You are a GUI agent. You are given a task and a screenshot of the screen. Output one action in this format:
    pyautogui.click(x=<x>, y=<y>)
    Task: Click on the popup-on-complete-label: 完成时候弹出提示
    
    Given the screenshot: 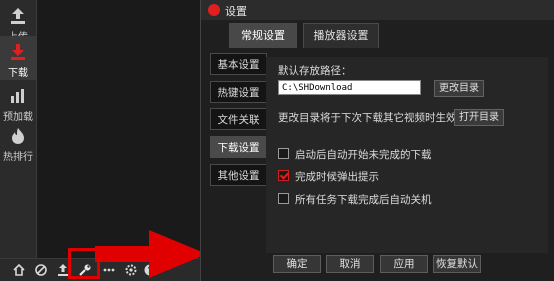 What is the action you would take?
    pyautogui.click(x=337, y=177)
    